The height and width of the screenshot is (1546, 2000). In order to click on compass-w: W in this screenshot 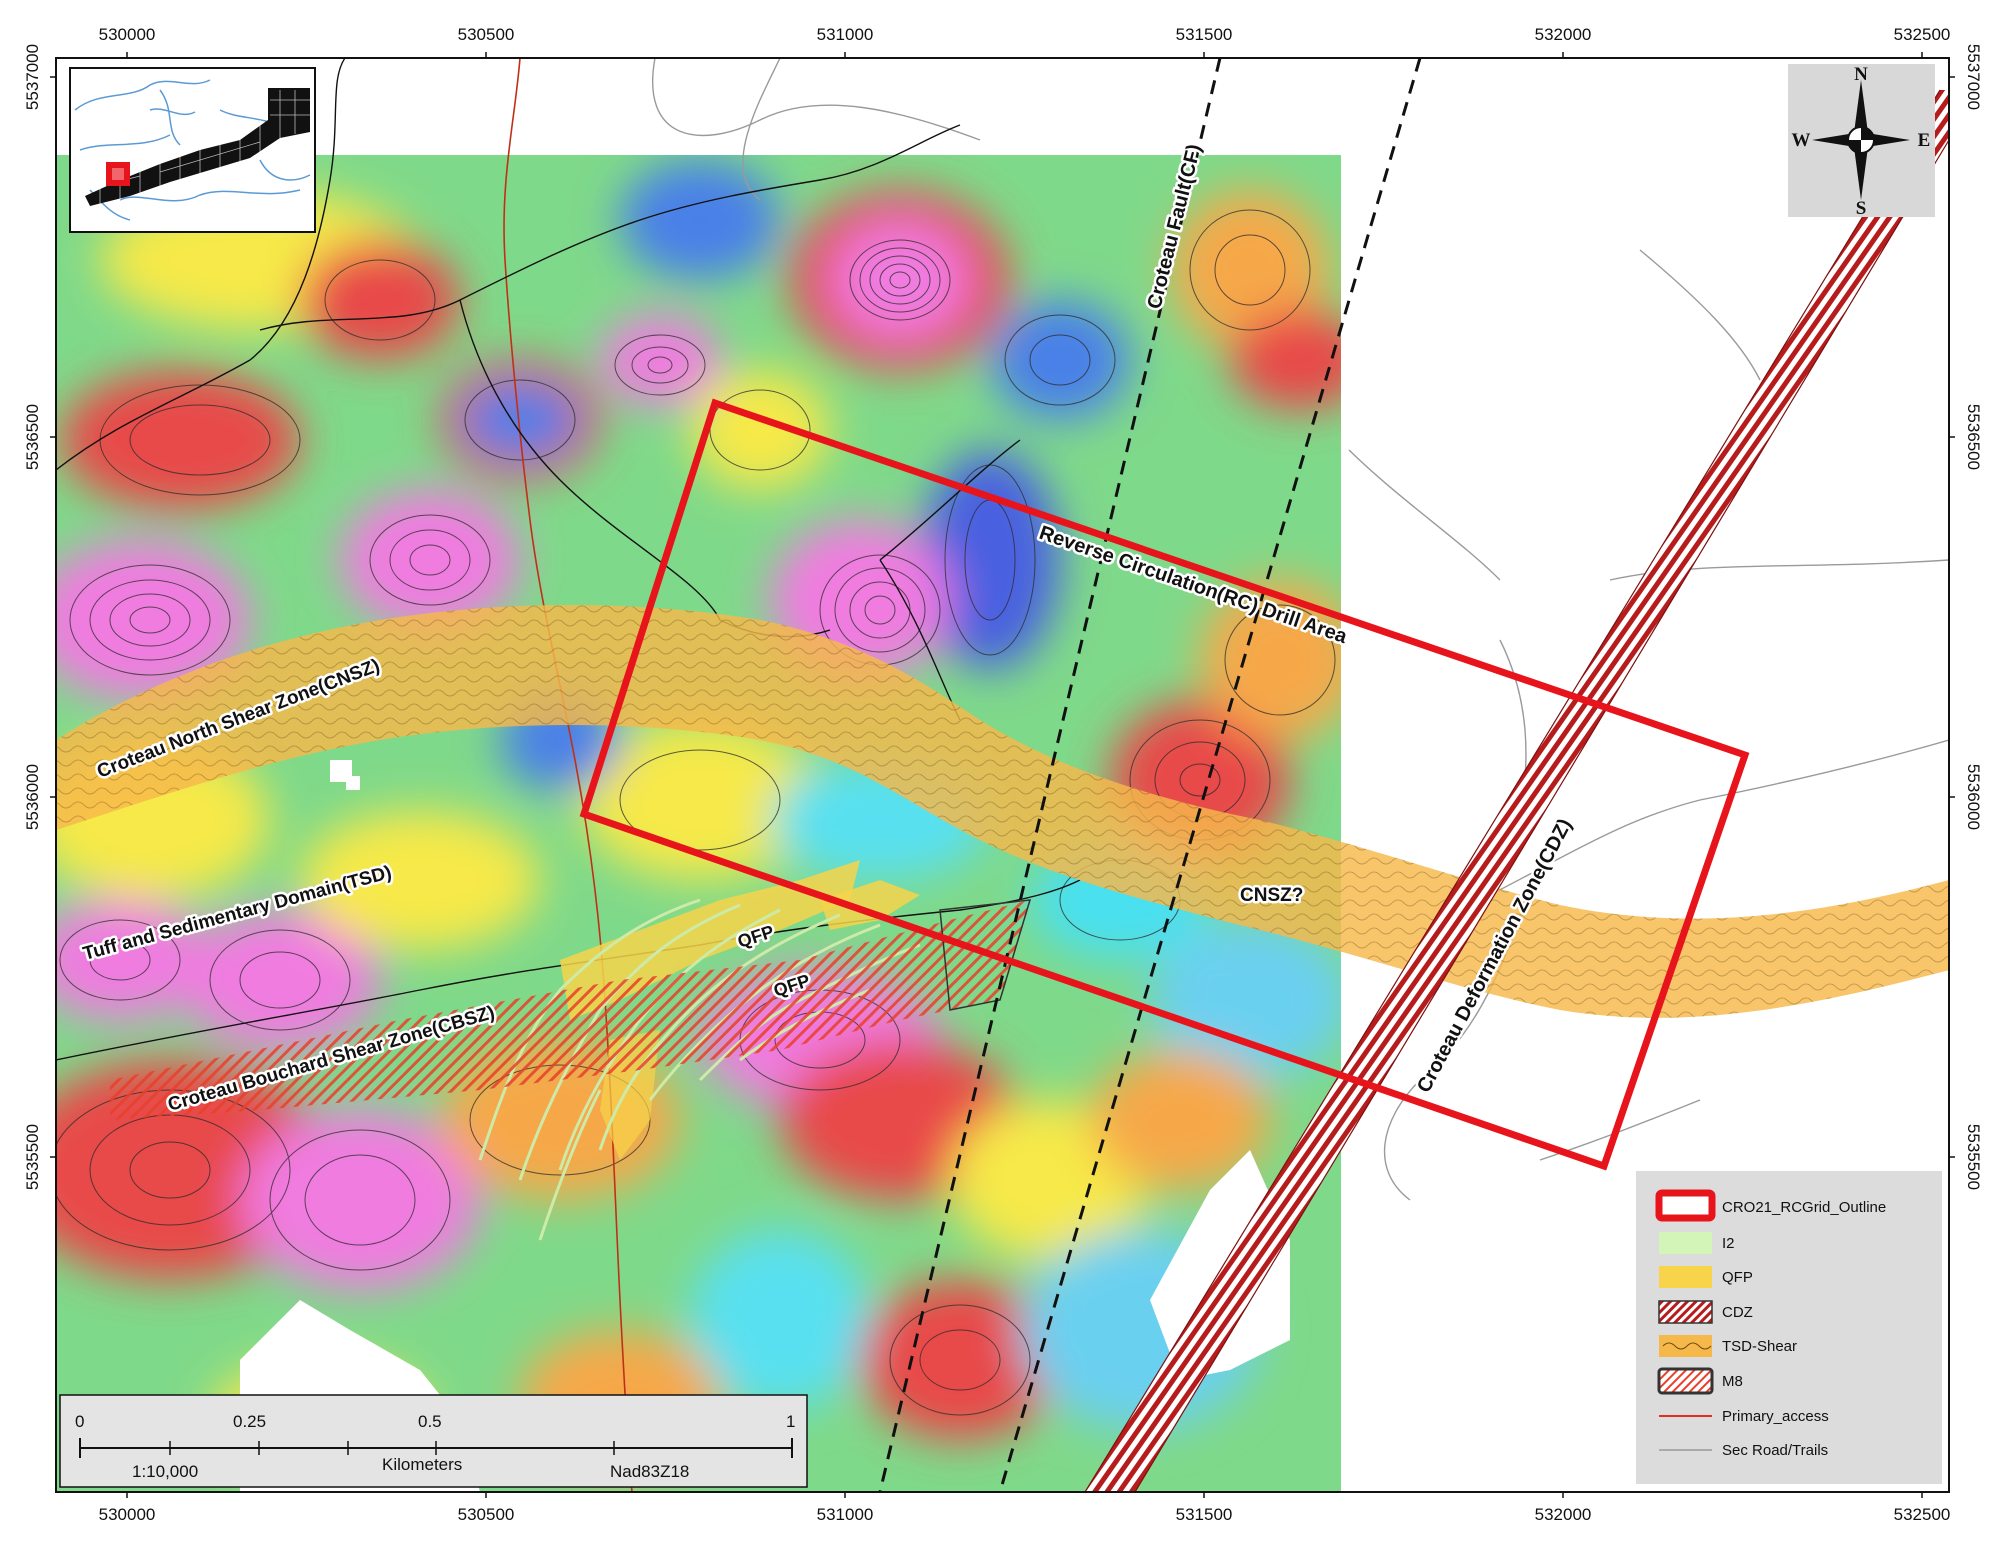, I will do `click(1801, 140)`.